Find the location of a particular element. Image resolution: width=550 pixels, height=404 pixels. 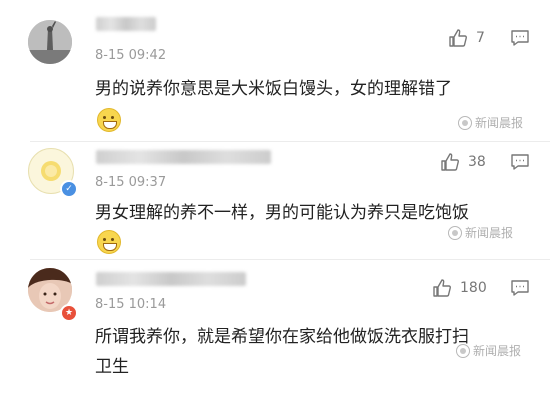

grin-emoji is located at coordinates (109, 242).